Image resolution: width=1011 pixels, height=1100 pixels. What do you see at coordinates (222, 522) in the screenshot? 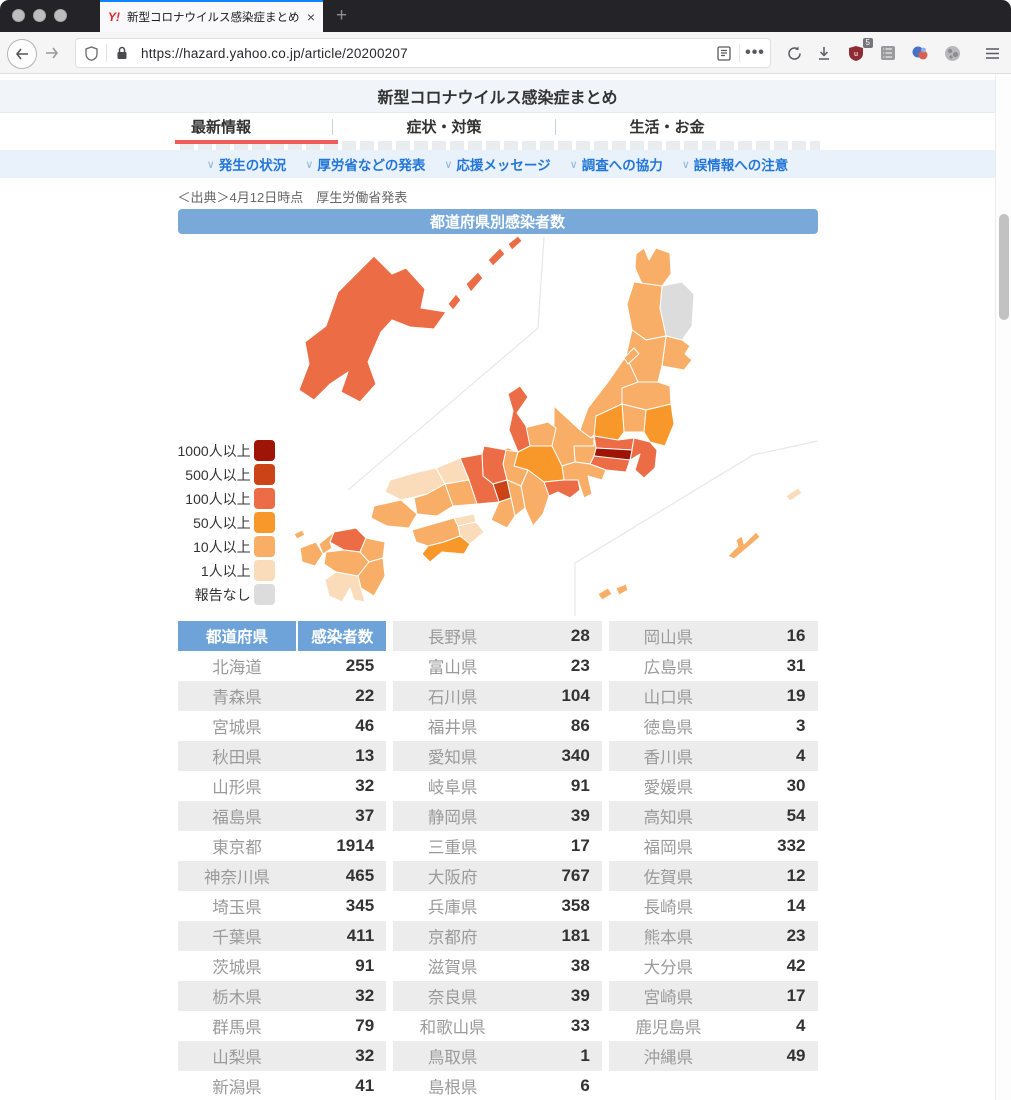
I see `legend-label: 50人以上` at bounding box center [222, 522].